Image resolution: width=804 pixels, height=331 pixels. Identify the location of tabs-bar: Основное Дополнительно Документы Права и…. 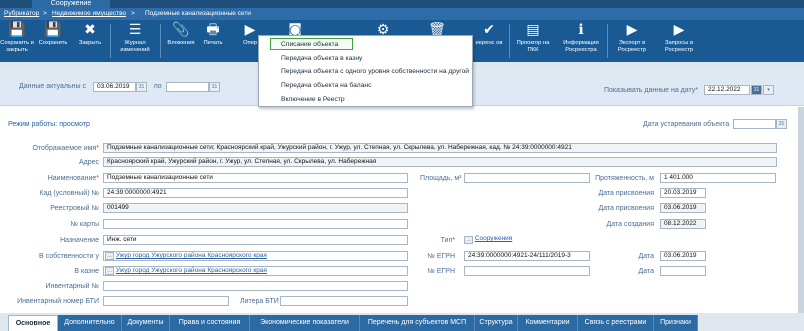
(402, 322).